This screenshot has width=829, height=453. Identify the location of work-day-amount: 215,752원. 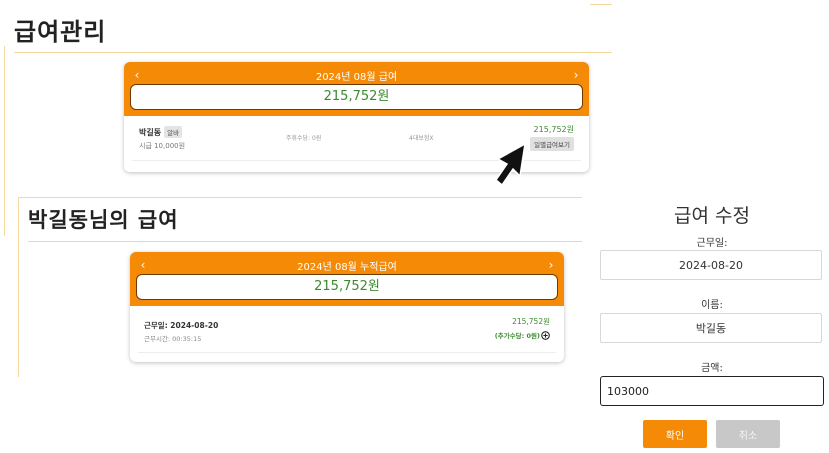
(531, 321).